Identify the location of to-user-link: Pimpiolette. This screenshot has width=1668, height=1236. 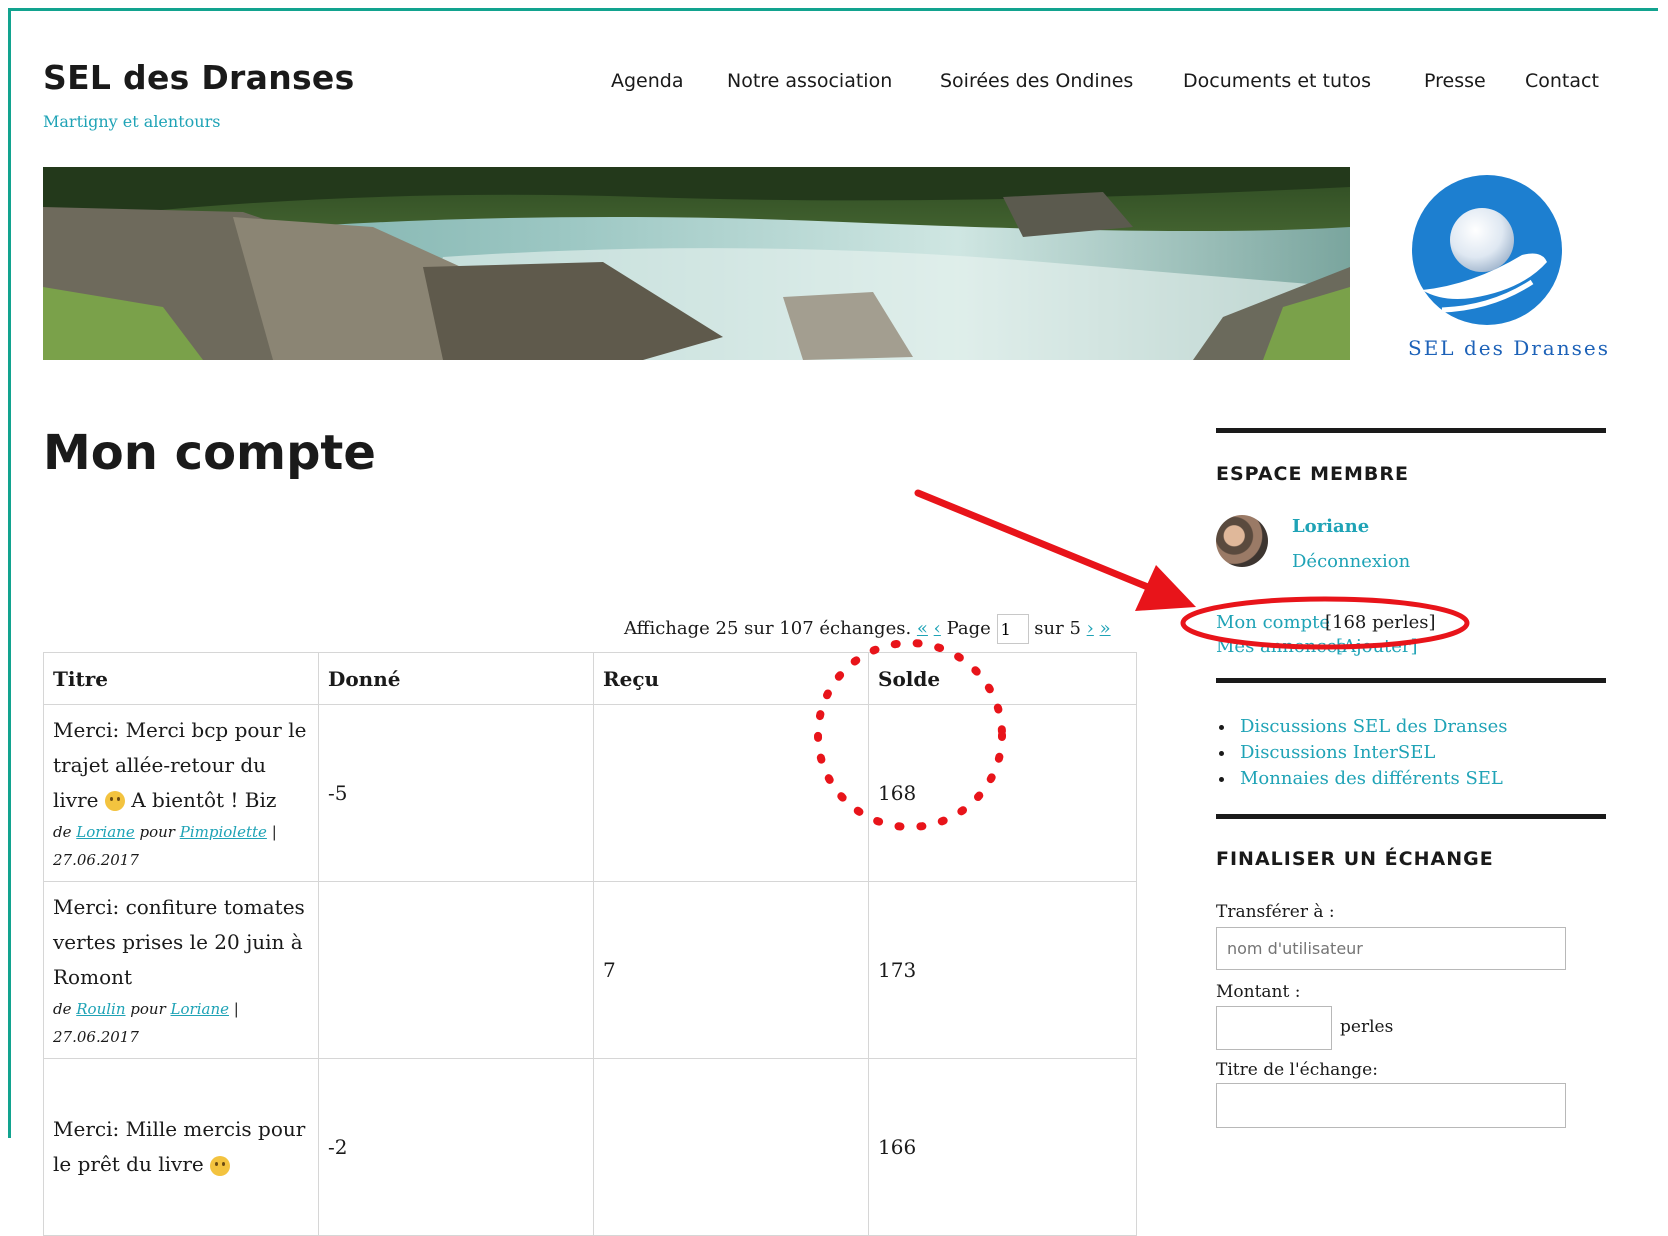
(223, 832).